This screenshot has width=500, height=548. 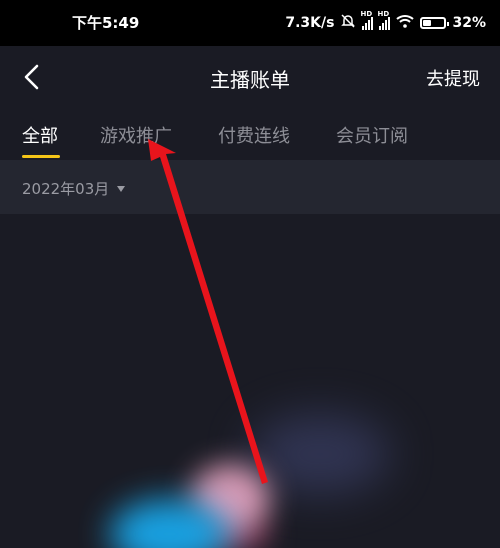 I want to click on app-header: 主播账单 去提现, so click(x=250, y=77).